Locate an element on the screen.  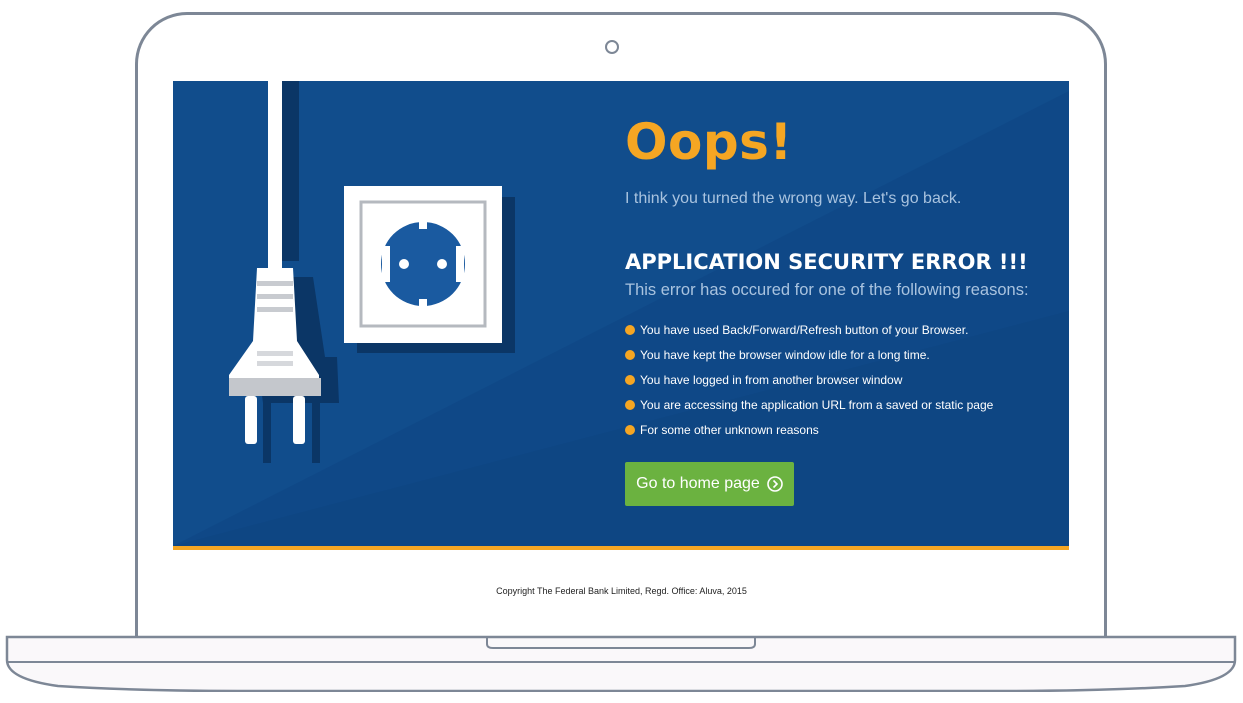
webcam-icon is located at coordinates (612, 47).